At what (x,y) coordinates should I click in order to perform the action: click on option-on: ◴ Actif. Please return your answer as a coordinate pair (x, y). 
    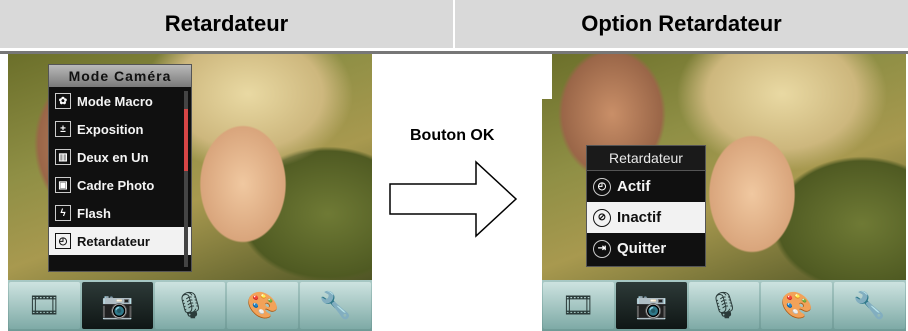
    Looking at the image, I should click on (646, 186).